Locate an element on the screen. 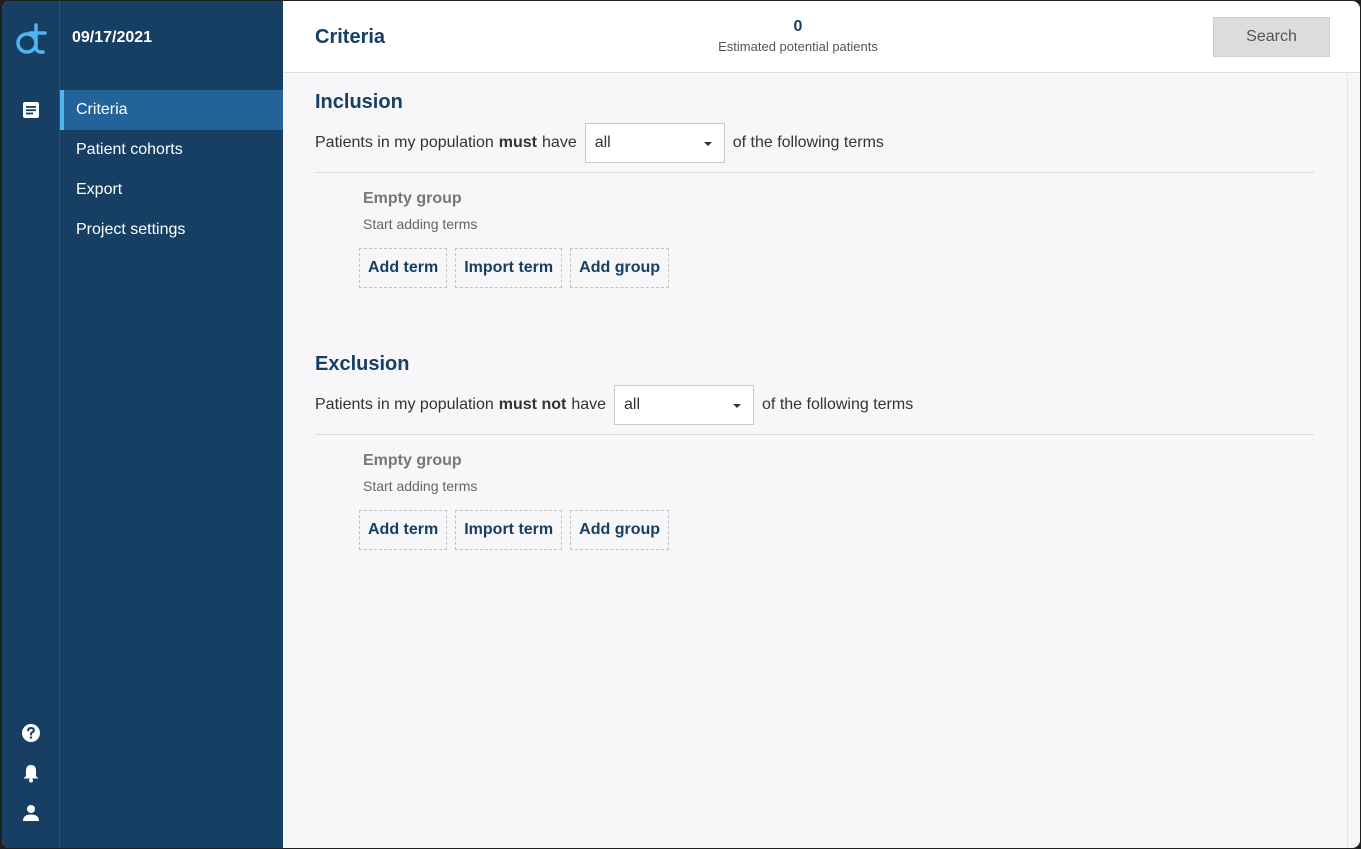 This screenshot has height=849, width=1361. inclusion-suffix: of the following terms is located at coordinates (808, 142).